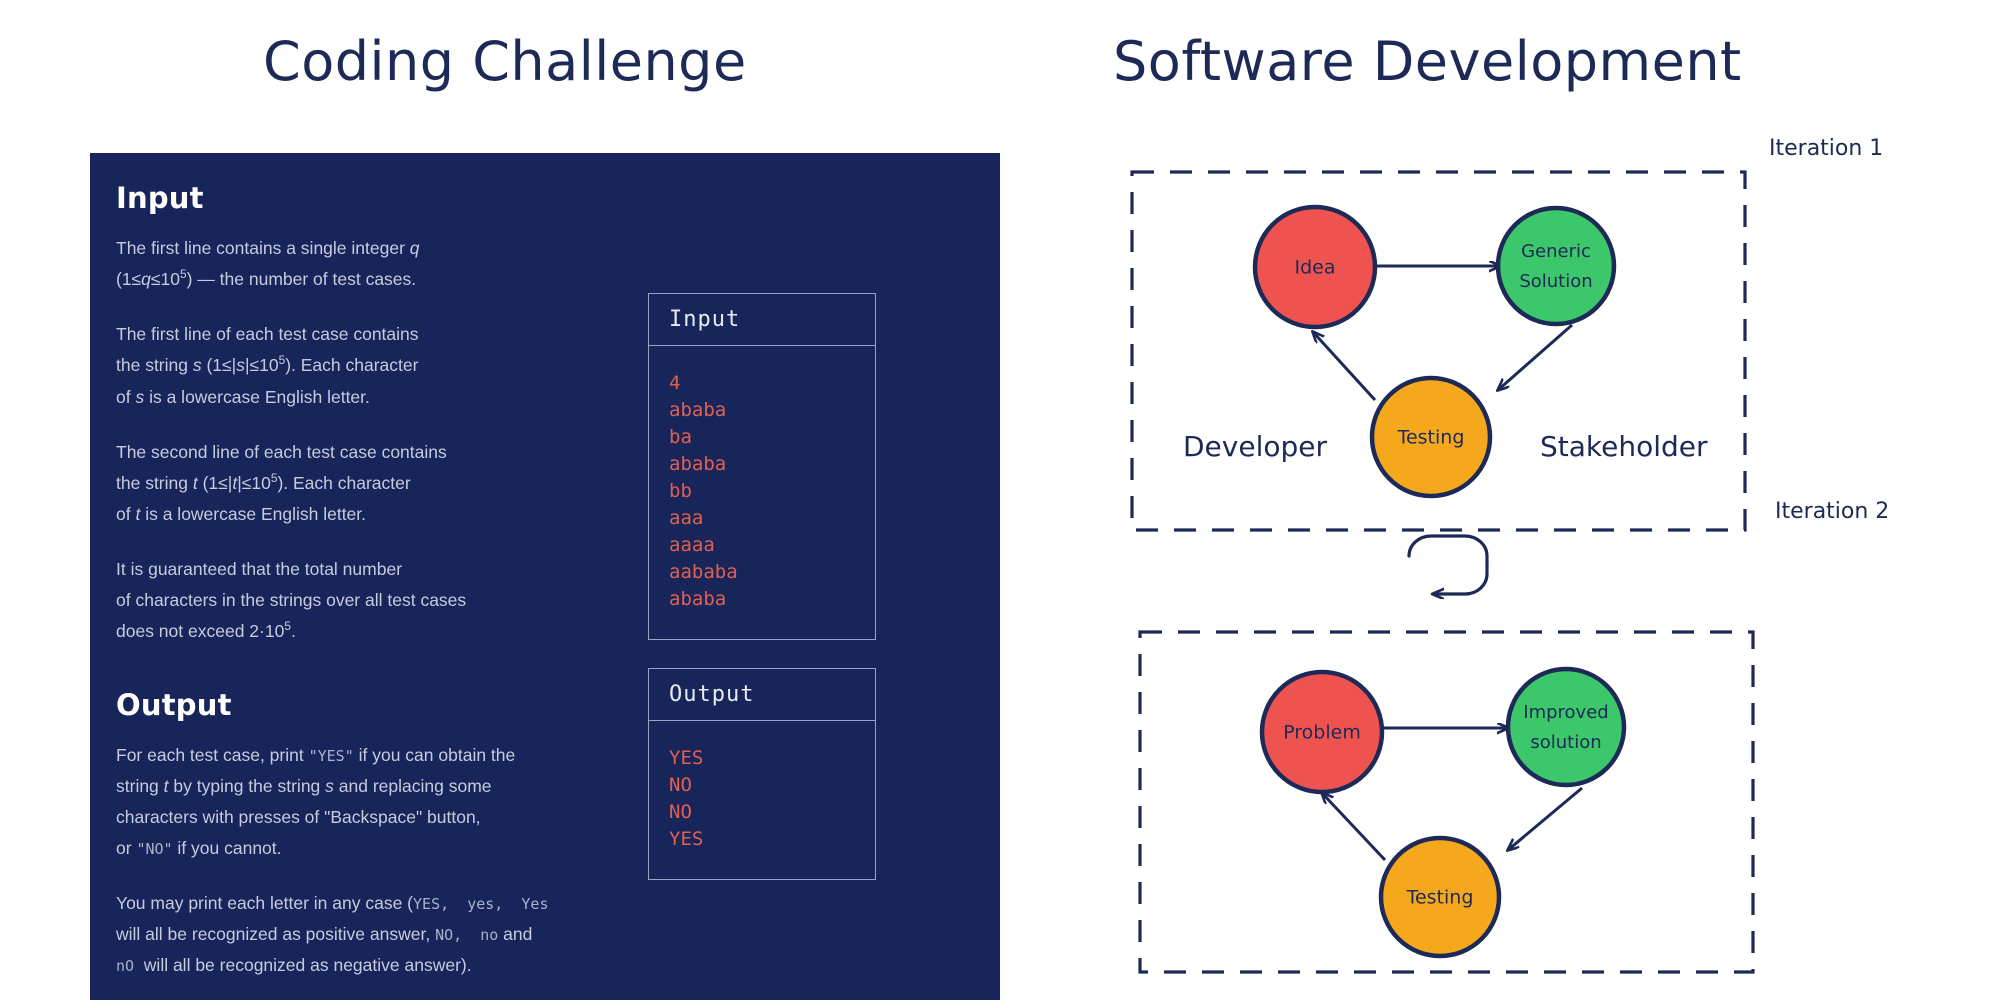  Describe the element at coordinates (762, 800) in the screenshot. I see `sample-output-body: YES NO NO YES` at that location.